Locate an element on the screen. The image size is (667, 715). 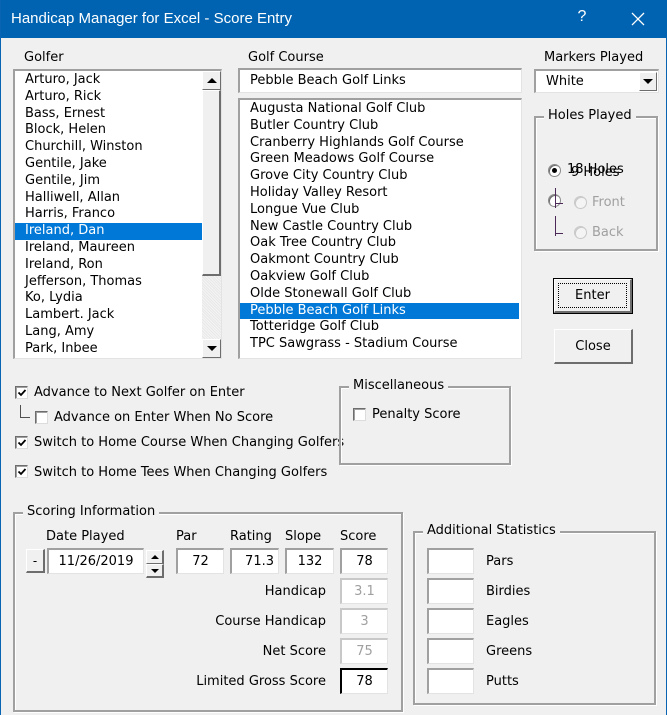
par-label: Par is located at coordinates (186, 536).